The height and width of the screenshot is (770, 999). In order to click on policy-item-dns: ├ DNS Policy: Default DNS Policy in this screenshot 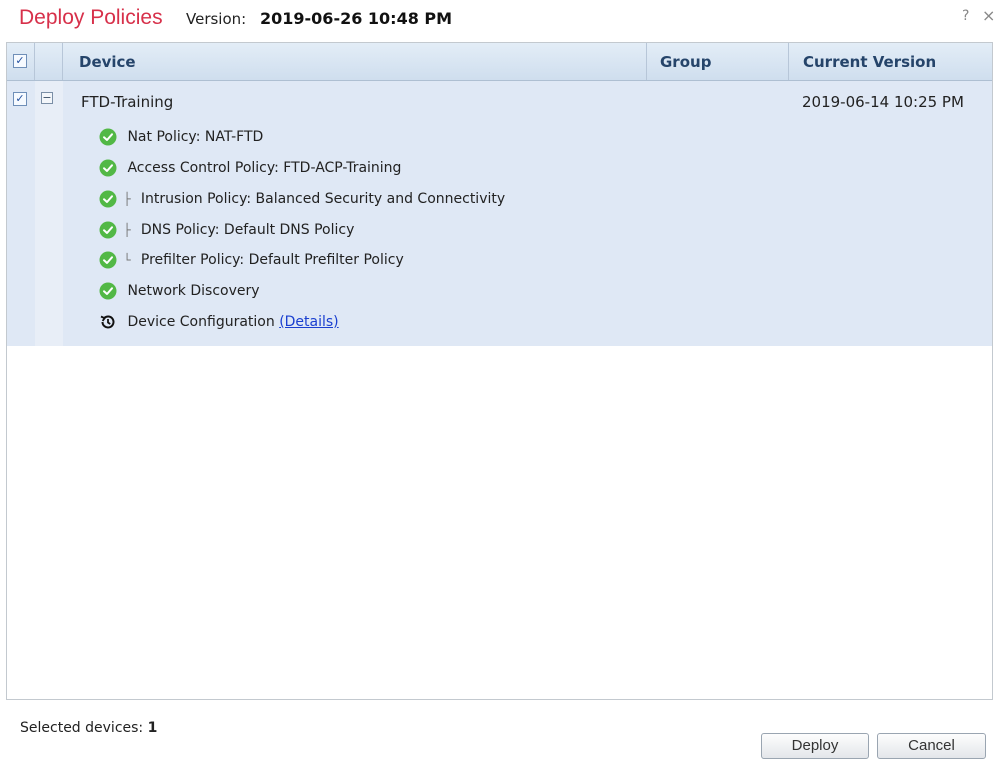, I will do `click(226, 232)`.